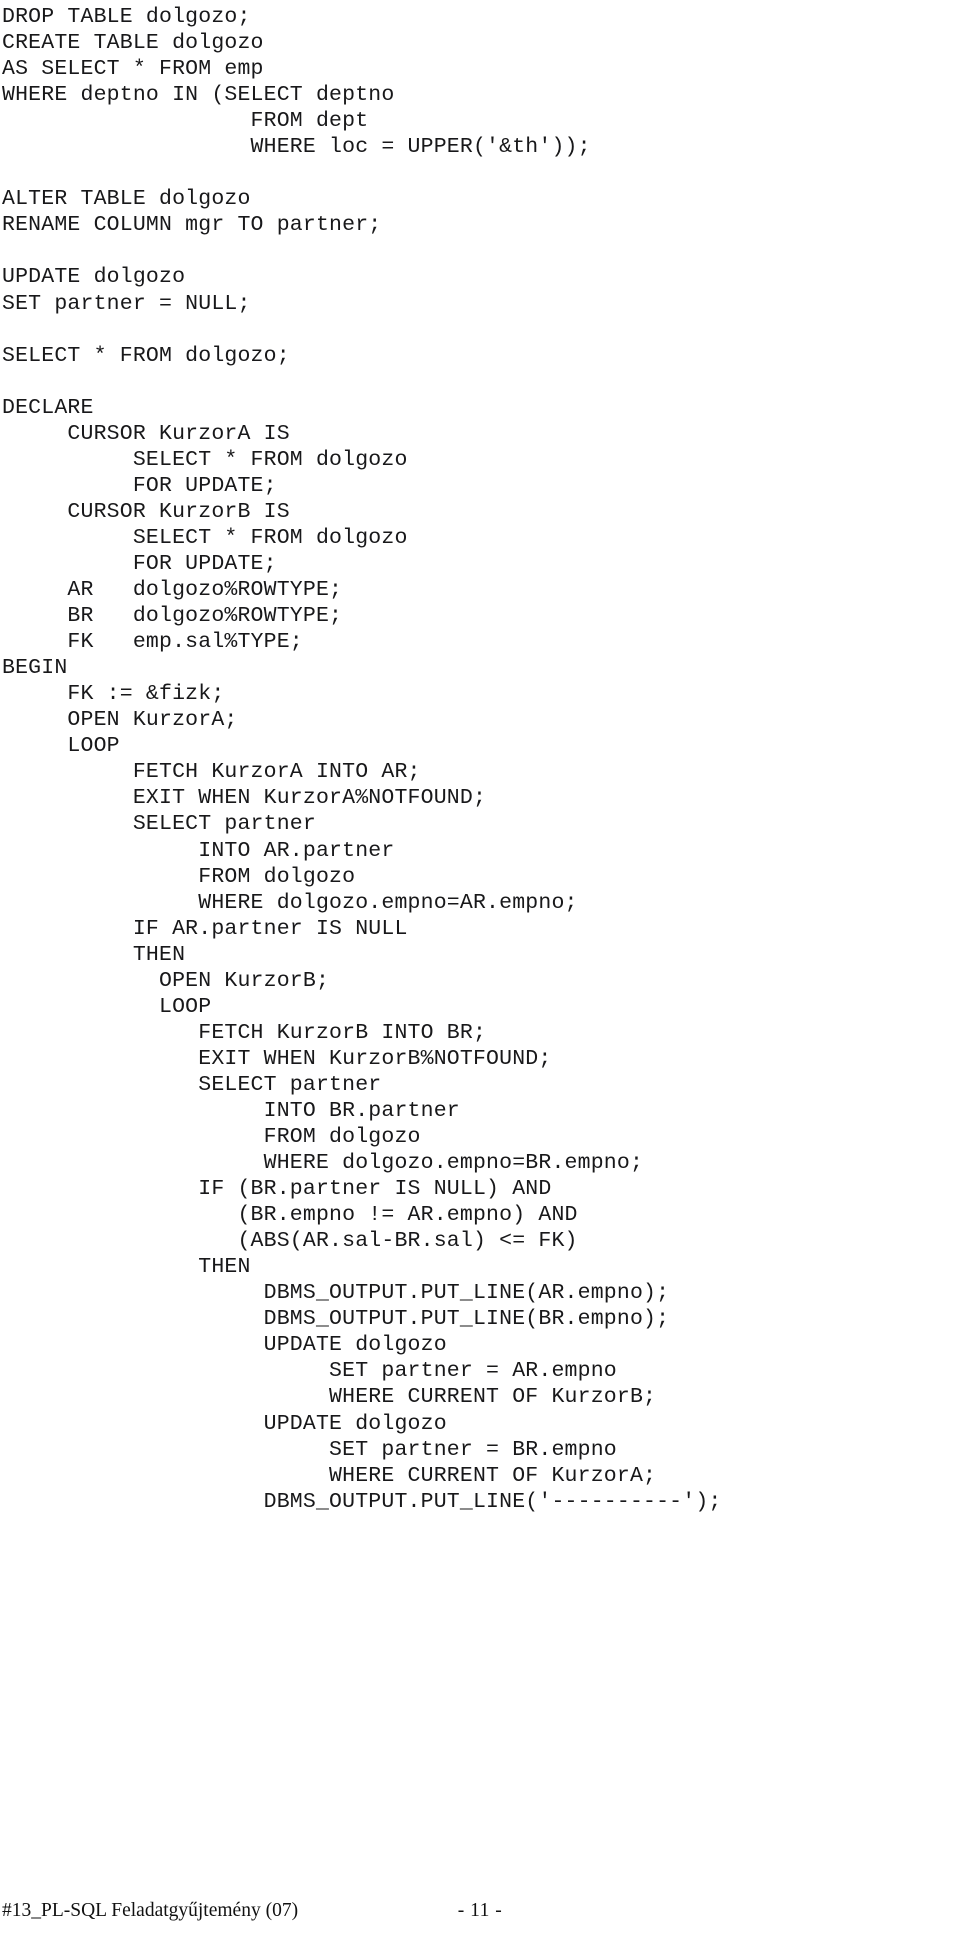  What do you see at coordinates (277, 1189) in the screenshot?
I see `code-line: IF (BR.partner IS NULL) AND` at bounding box center [277, 1189].